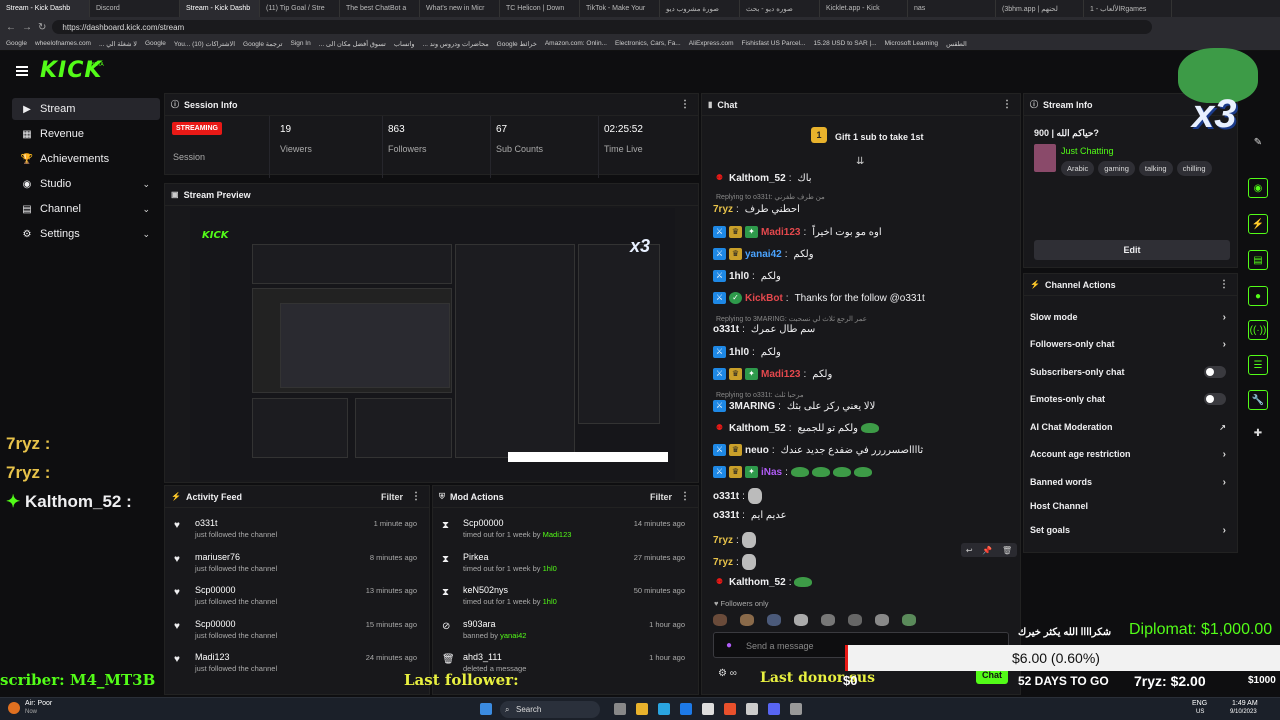  What do you see at coordinates (757, 450) in the screenshot?
I see `chat-username: neuo` at bounding box center [757, 450].